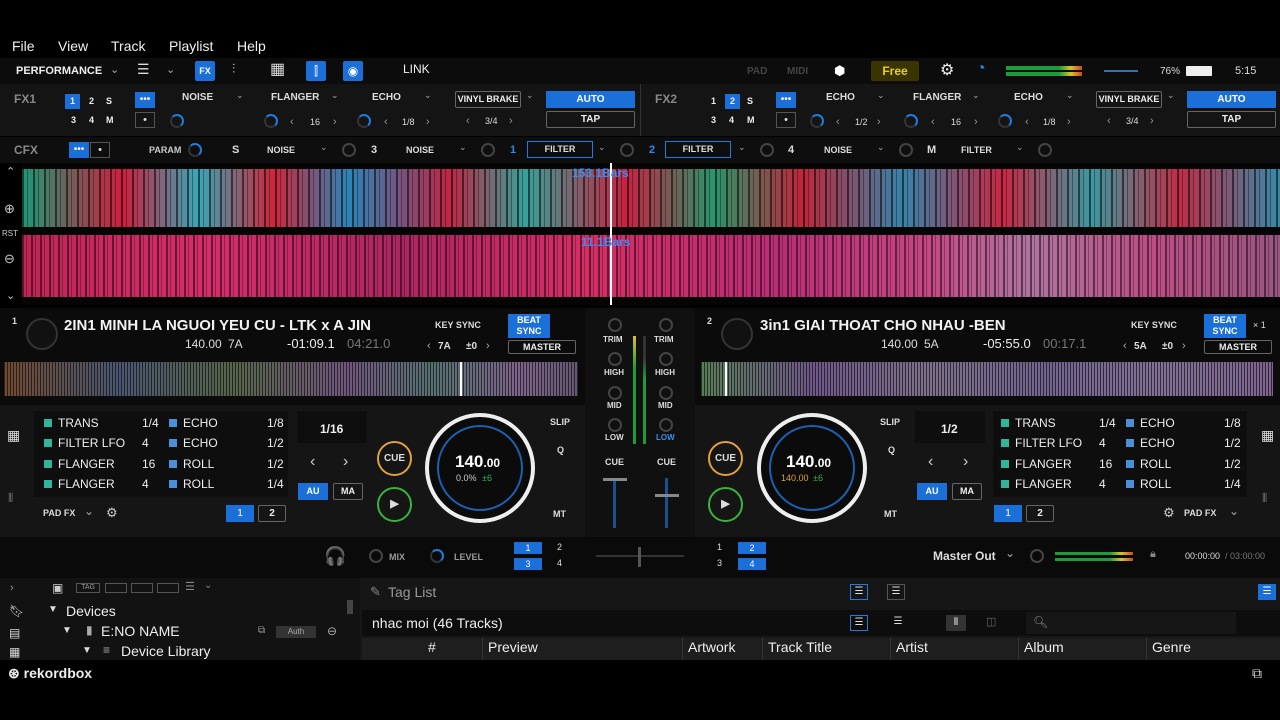 Image resolution: width=1280 pixels, height=720 pixels. What do you see at coordinates (529, 326) in the screenshot?
I see `deck1-beat-sync-button: BEAT SYNC` at bounding box center [529, 326].